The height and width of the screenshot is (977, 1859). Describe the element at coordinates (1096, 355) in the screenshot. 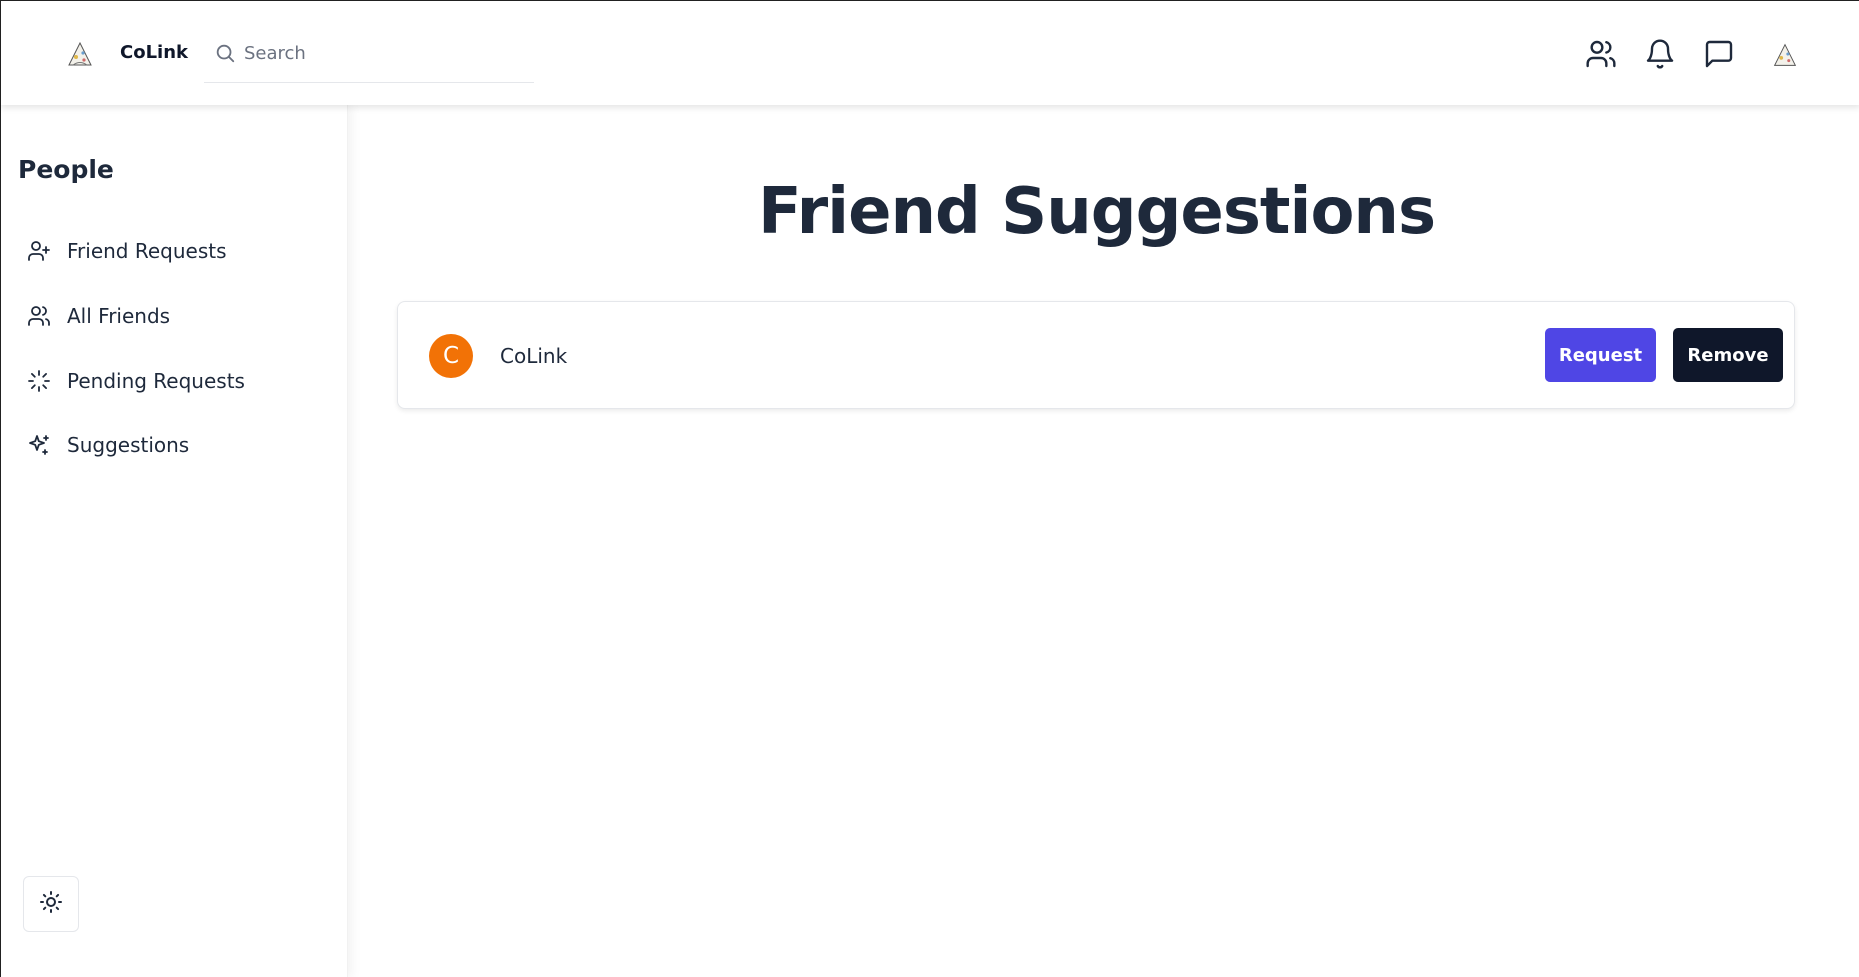

I see `suggestion-card: C CoLink Request Remove` at that location.